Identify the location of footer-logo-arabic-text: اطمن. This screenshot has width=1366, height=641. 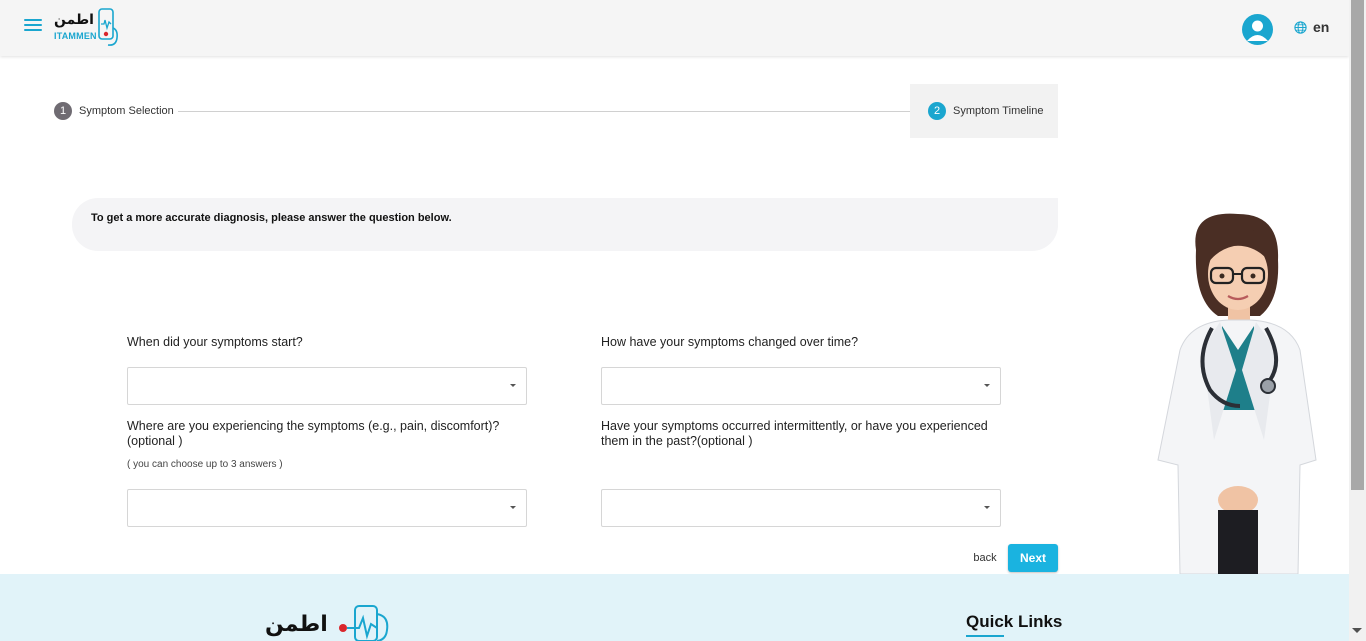
(296, 624).